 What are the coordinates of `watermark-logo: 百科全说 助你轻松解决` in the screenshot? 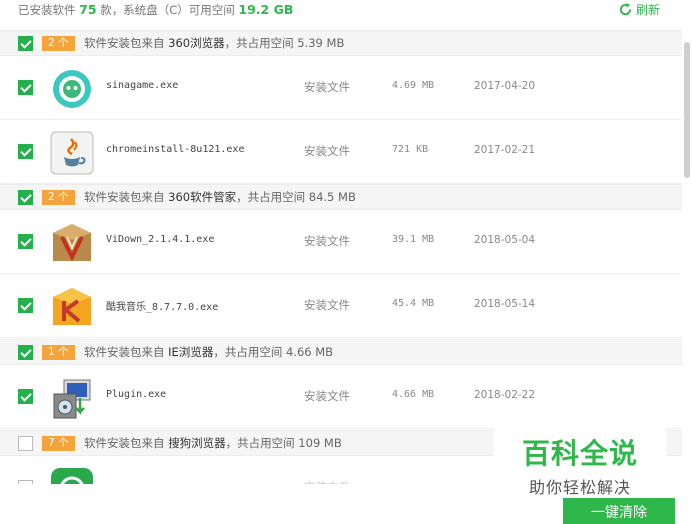 It's located at (580, 463).